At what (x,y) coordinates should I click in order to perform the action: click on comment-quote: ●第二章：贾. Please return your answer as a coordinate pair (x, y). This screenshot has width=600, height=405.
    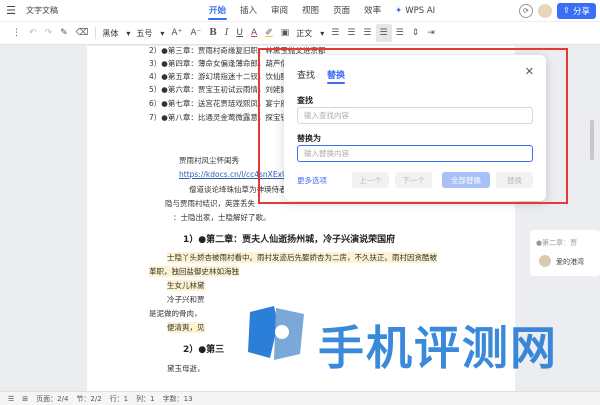
    Looking at the image, I should click on (557, 243).